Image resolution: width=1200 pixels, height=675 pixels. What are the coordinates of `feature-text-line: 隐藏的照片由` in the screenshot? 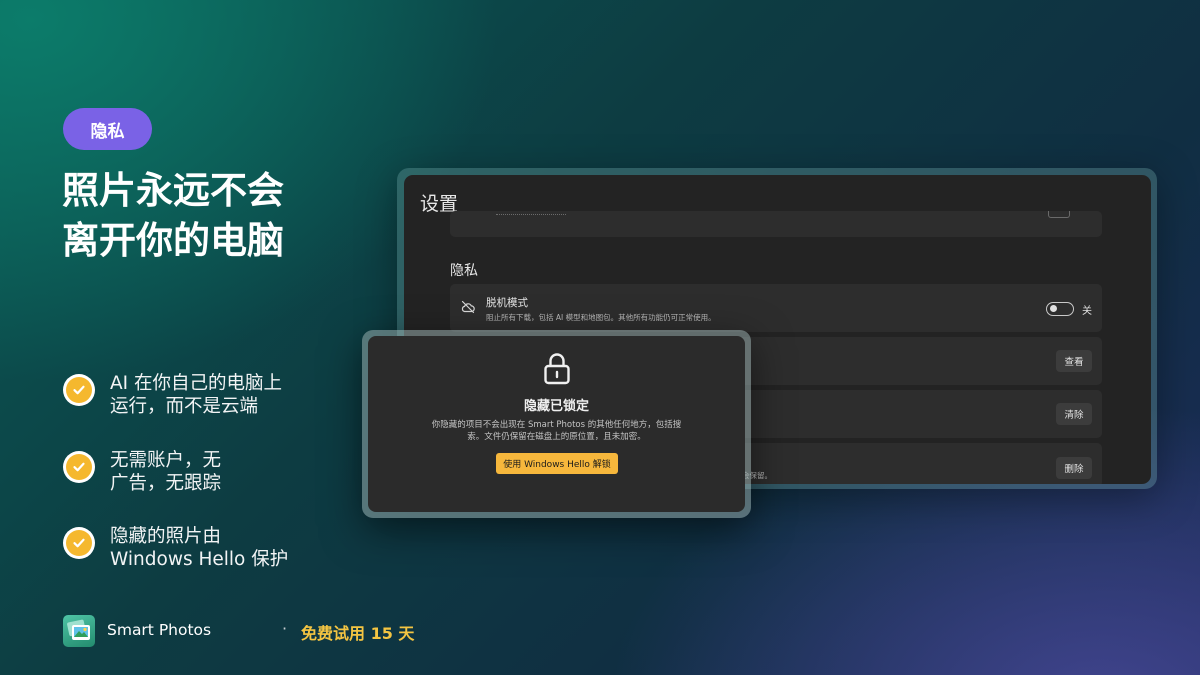 It's located at (166, 536).